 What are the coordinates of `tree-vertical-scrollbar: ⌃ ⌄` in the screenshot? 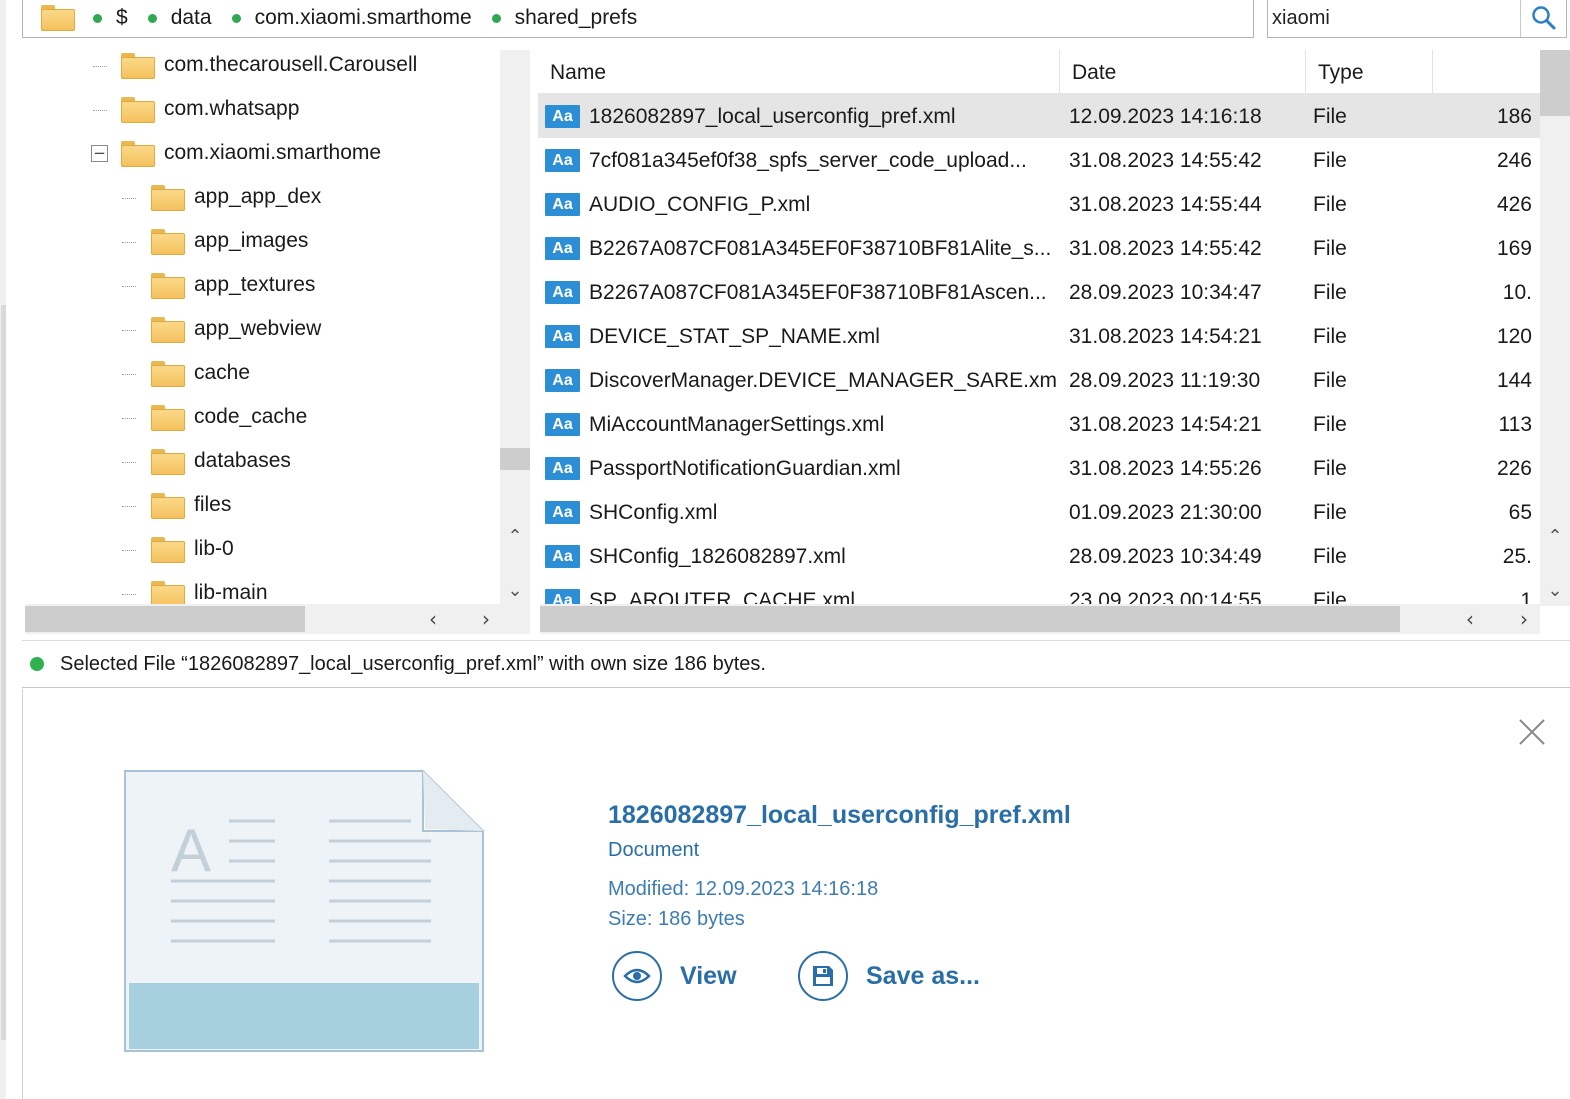 It's located at (515, 327).